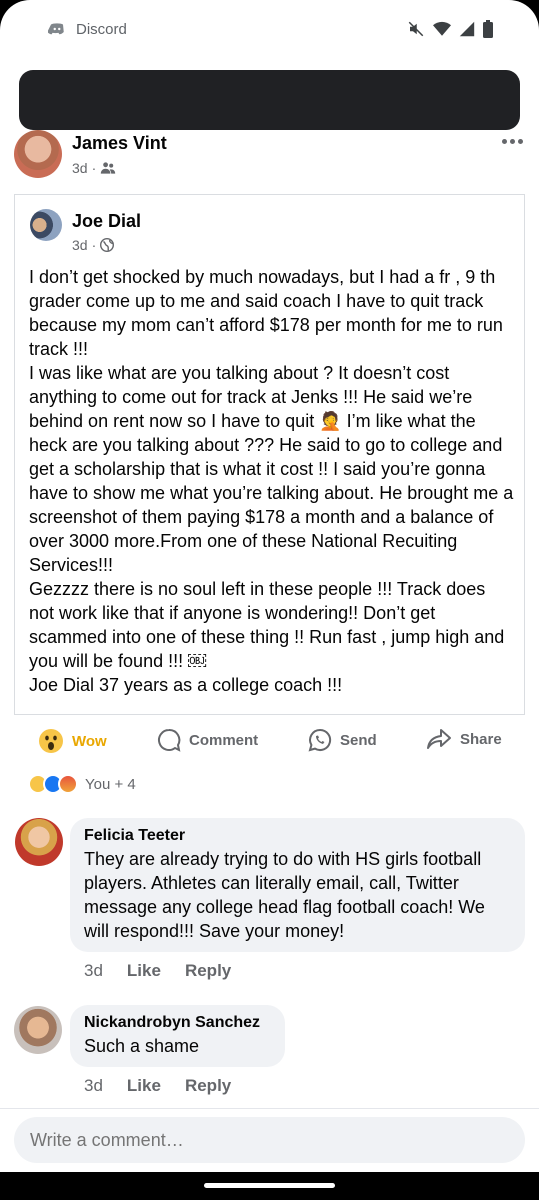  I want to click on reaction-count: You + 4, so click(110, 784).